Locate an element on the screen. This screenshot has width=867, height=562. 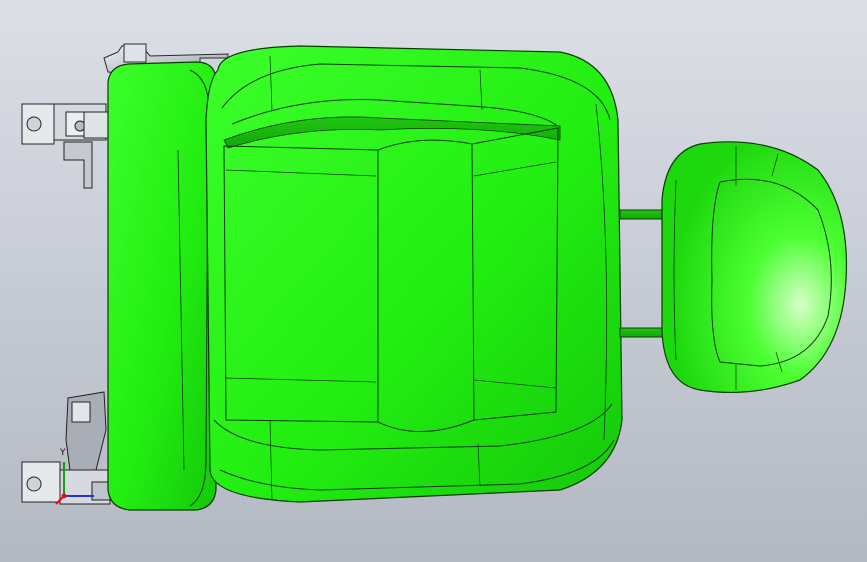
headrest is located at coordinates (754, 267).